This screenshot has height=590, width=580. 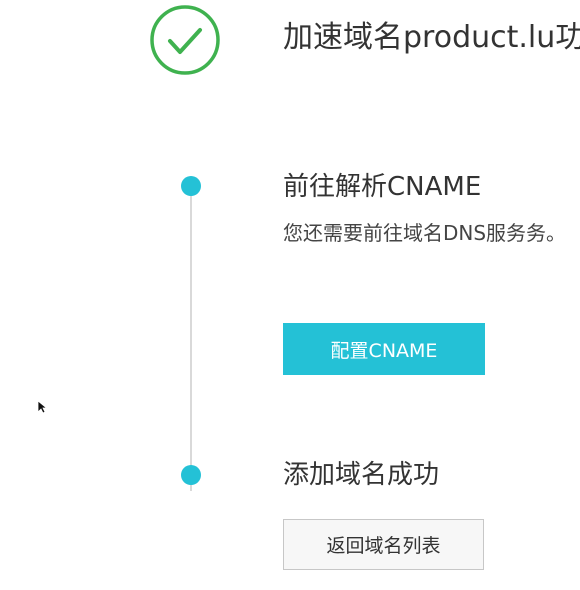 I want to click on step-title-domain-added: 添加域名成功, so click(x=361, y=475).